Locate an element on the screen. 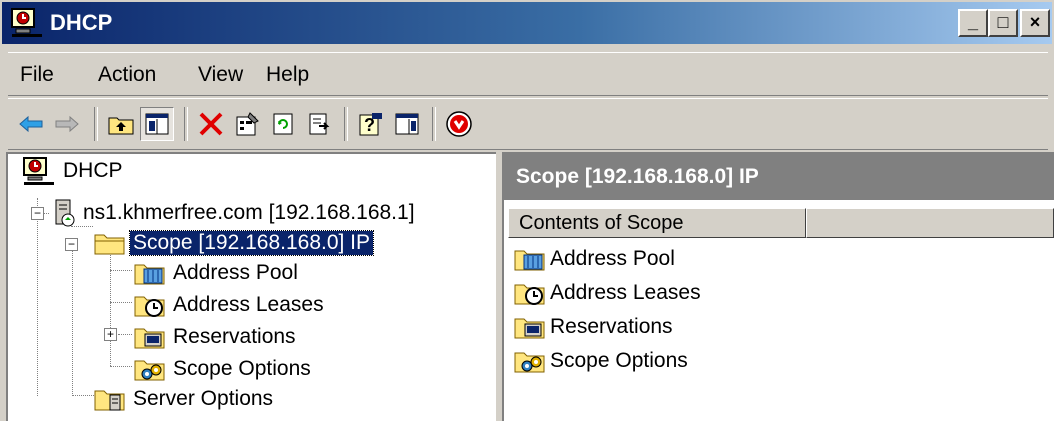 The image size is (1054, 421). tree-node-label: Address Pool is located at coordinates (235, 272).